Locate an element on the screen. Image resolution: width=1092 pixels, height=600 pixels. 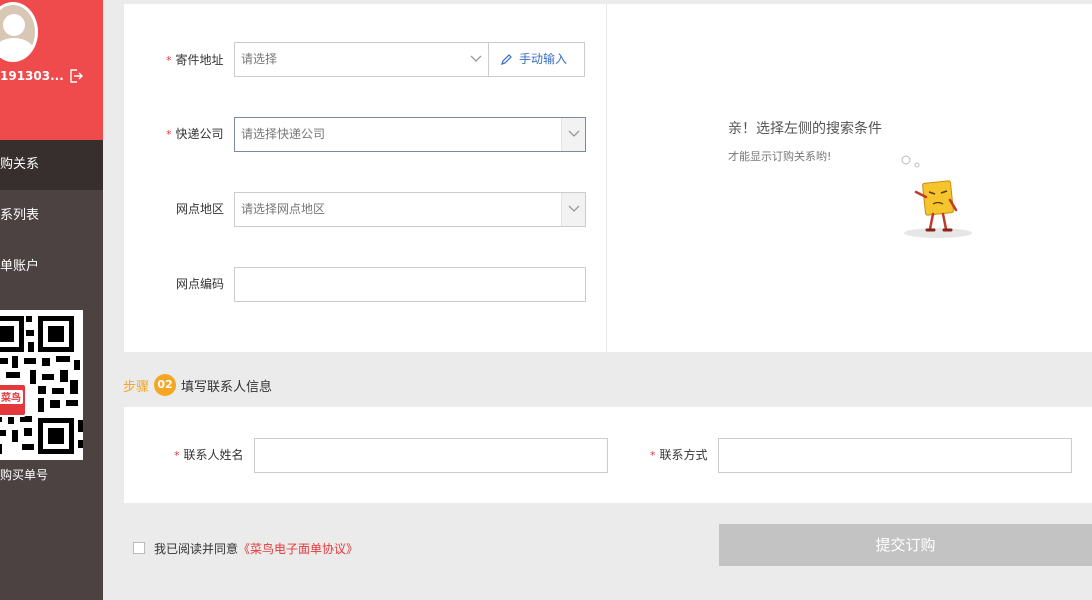
outlet-area-select: 请选择网点地区 is located at coordinates (410, 209).